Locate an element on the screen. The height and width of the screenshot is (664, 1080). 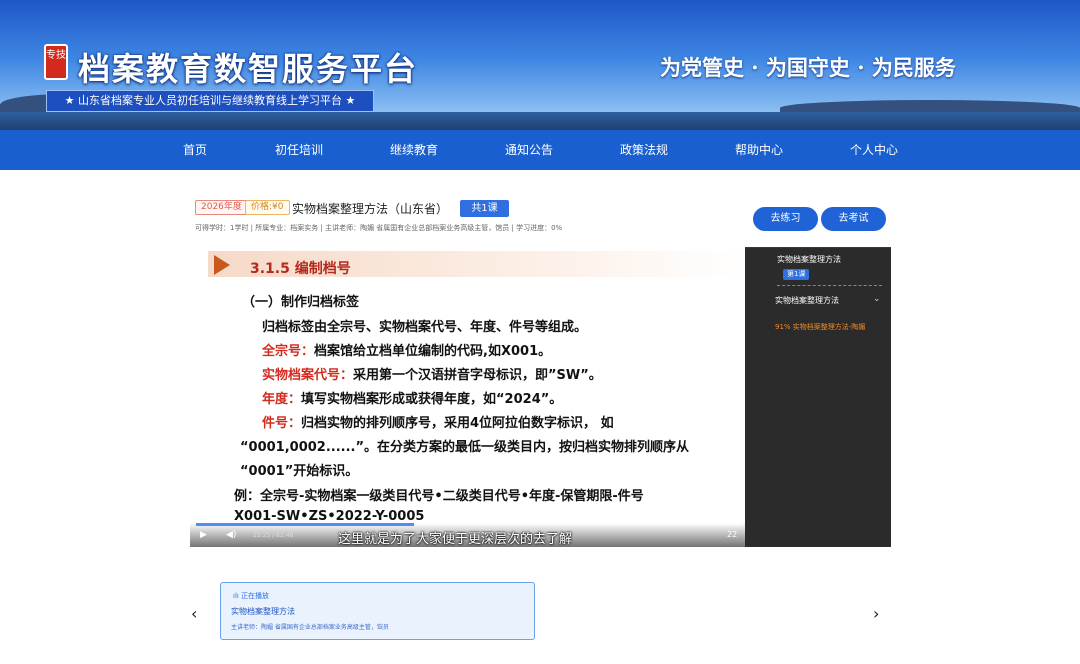
lessons-badge: 共1课 is located at coordinates (484, 208).